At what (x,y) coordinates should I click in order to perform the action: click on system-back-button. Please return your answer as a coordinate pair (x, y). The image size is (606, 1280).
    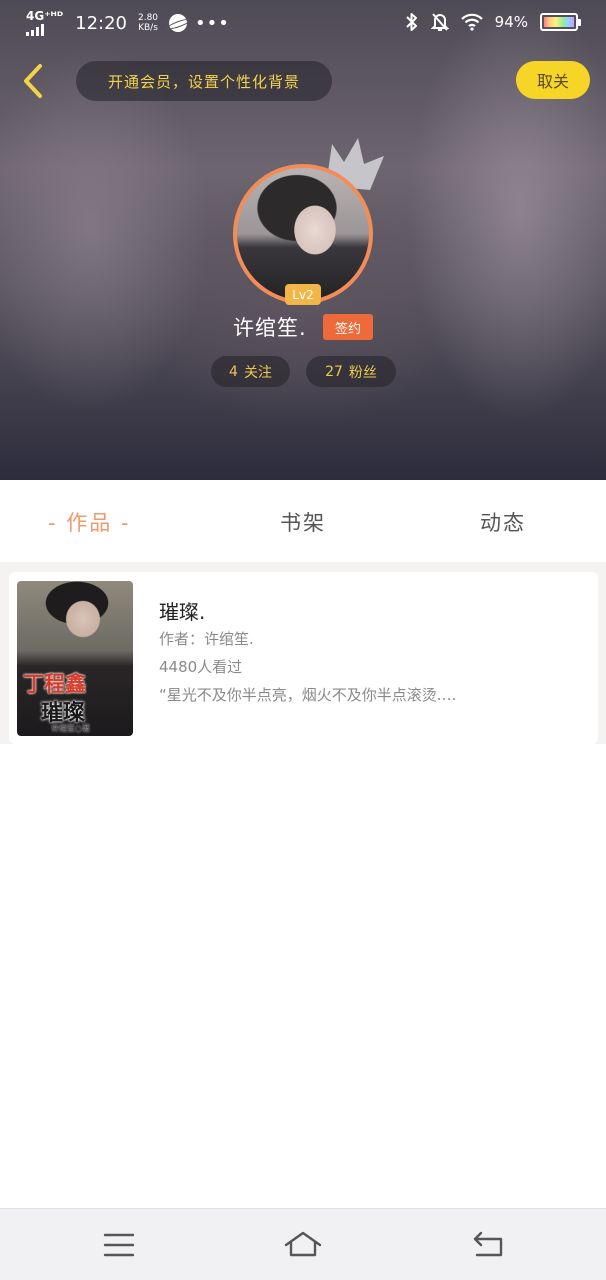
    Looking at the image, I should click on (487, 1245).